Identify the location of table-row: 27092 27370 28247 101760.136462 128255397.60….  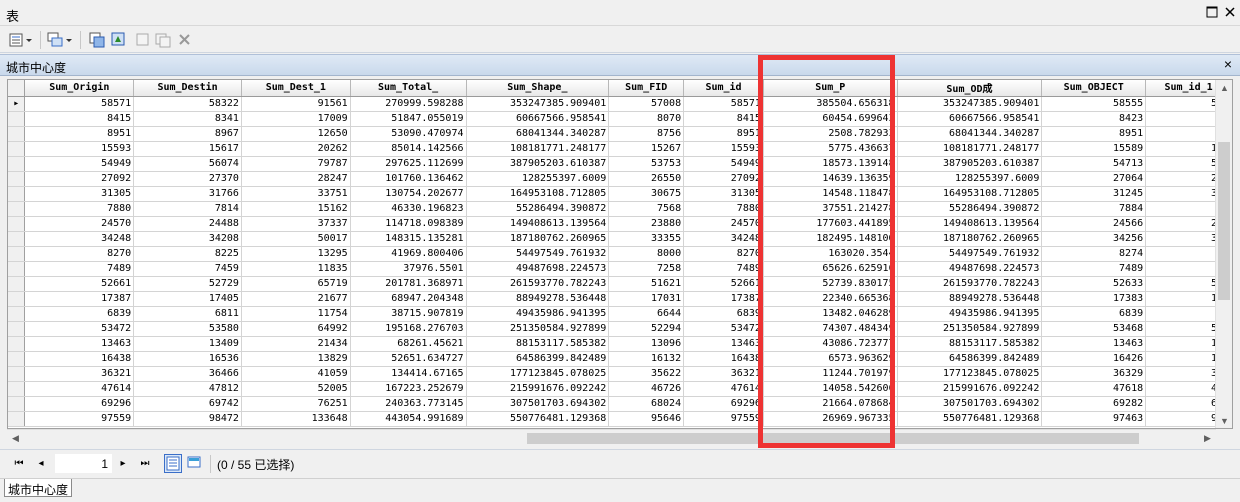
(620, 179).